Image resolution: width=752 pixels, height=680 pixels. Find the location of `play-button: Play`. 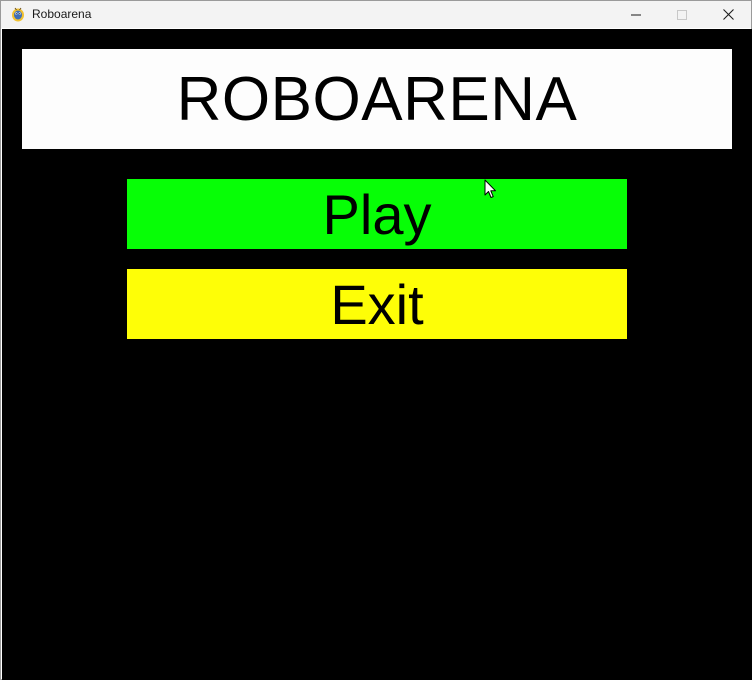

play-button: Play is located at coordinates (377, 214).